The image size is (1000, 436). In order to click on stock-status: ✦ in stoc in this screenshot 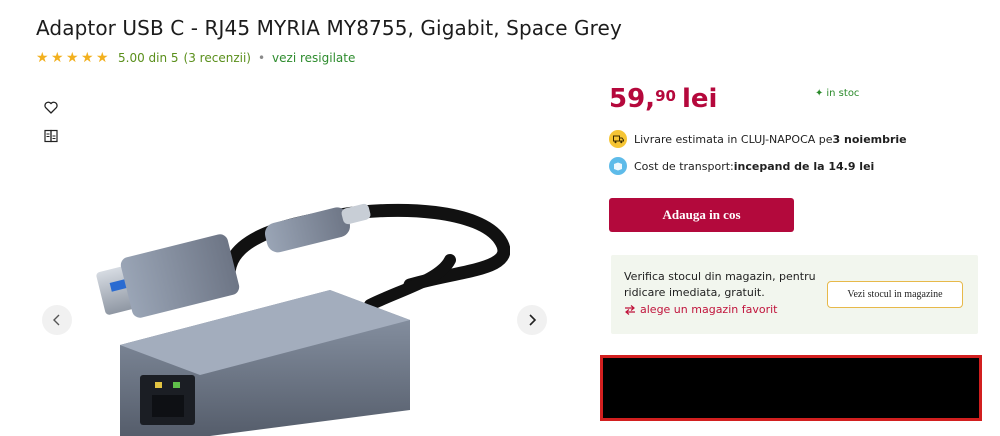, I will do `click(837, 93)`.